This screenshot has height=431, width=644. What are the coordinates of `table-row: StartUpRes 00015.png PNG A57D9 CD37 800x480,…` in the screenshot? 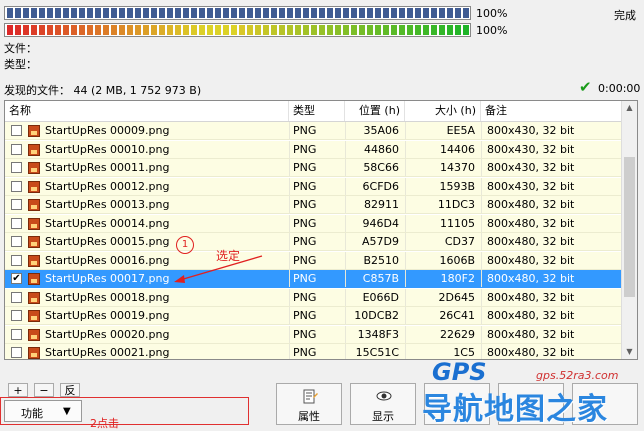 It's located at (313, 242).